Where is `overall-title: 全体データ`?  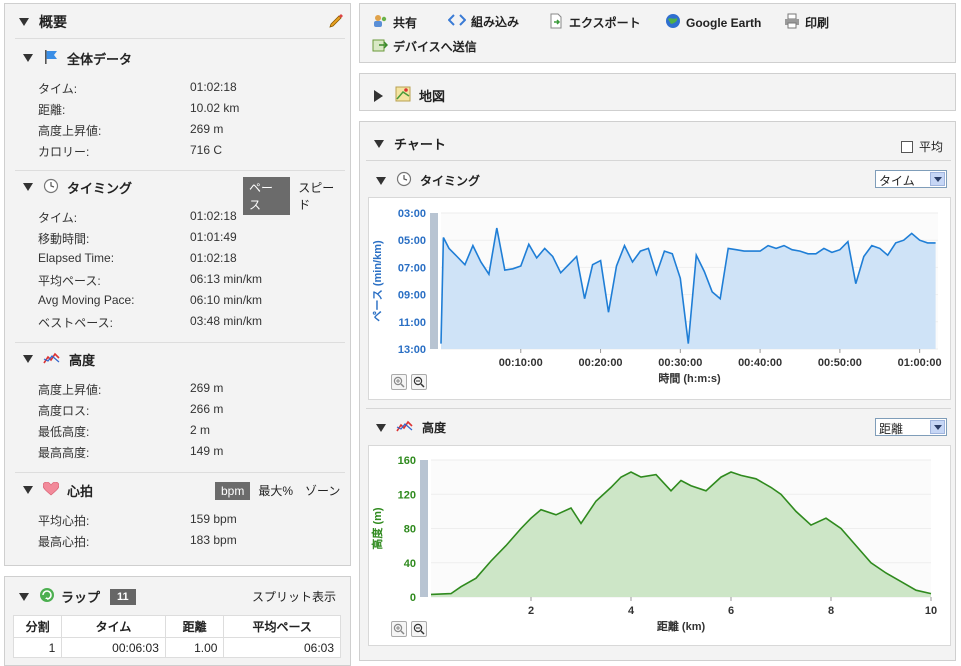
overall-title: 全体データ is located at coordinates (100, 59).